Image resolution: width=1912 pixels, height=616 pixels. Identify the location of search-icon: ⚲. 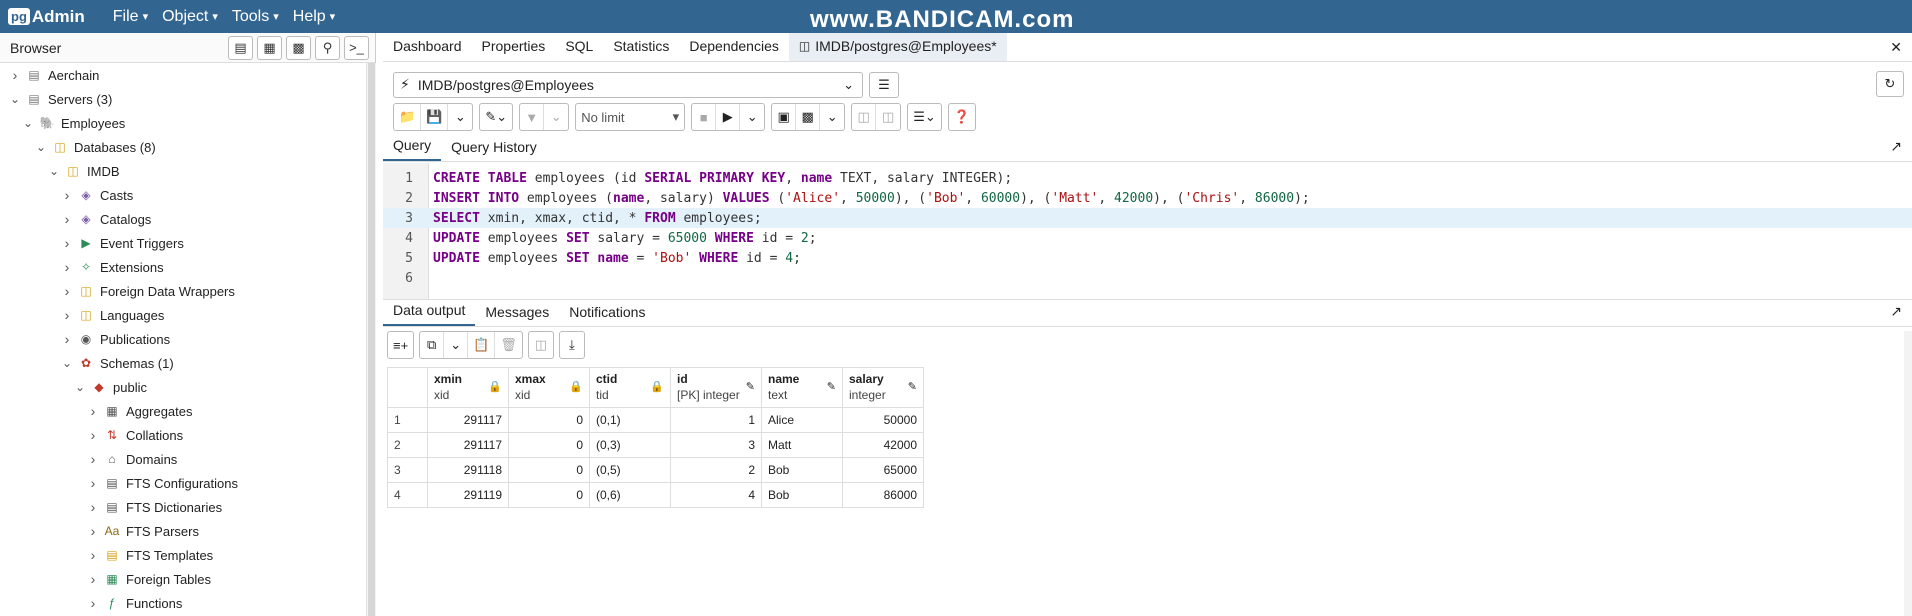
(327, 47).